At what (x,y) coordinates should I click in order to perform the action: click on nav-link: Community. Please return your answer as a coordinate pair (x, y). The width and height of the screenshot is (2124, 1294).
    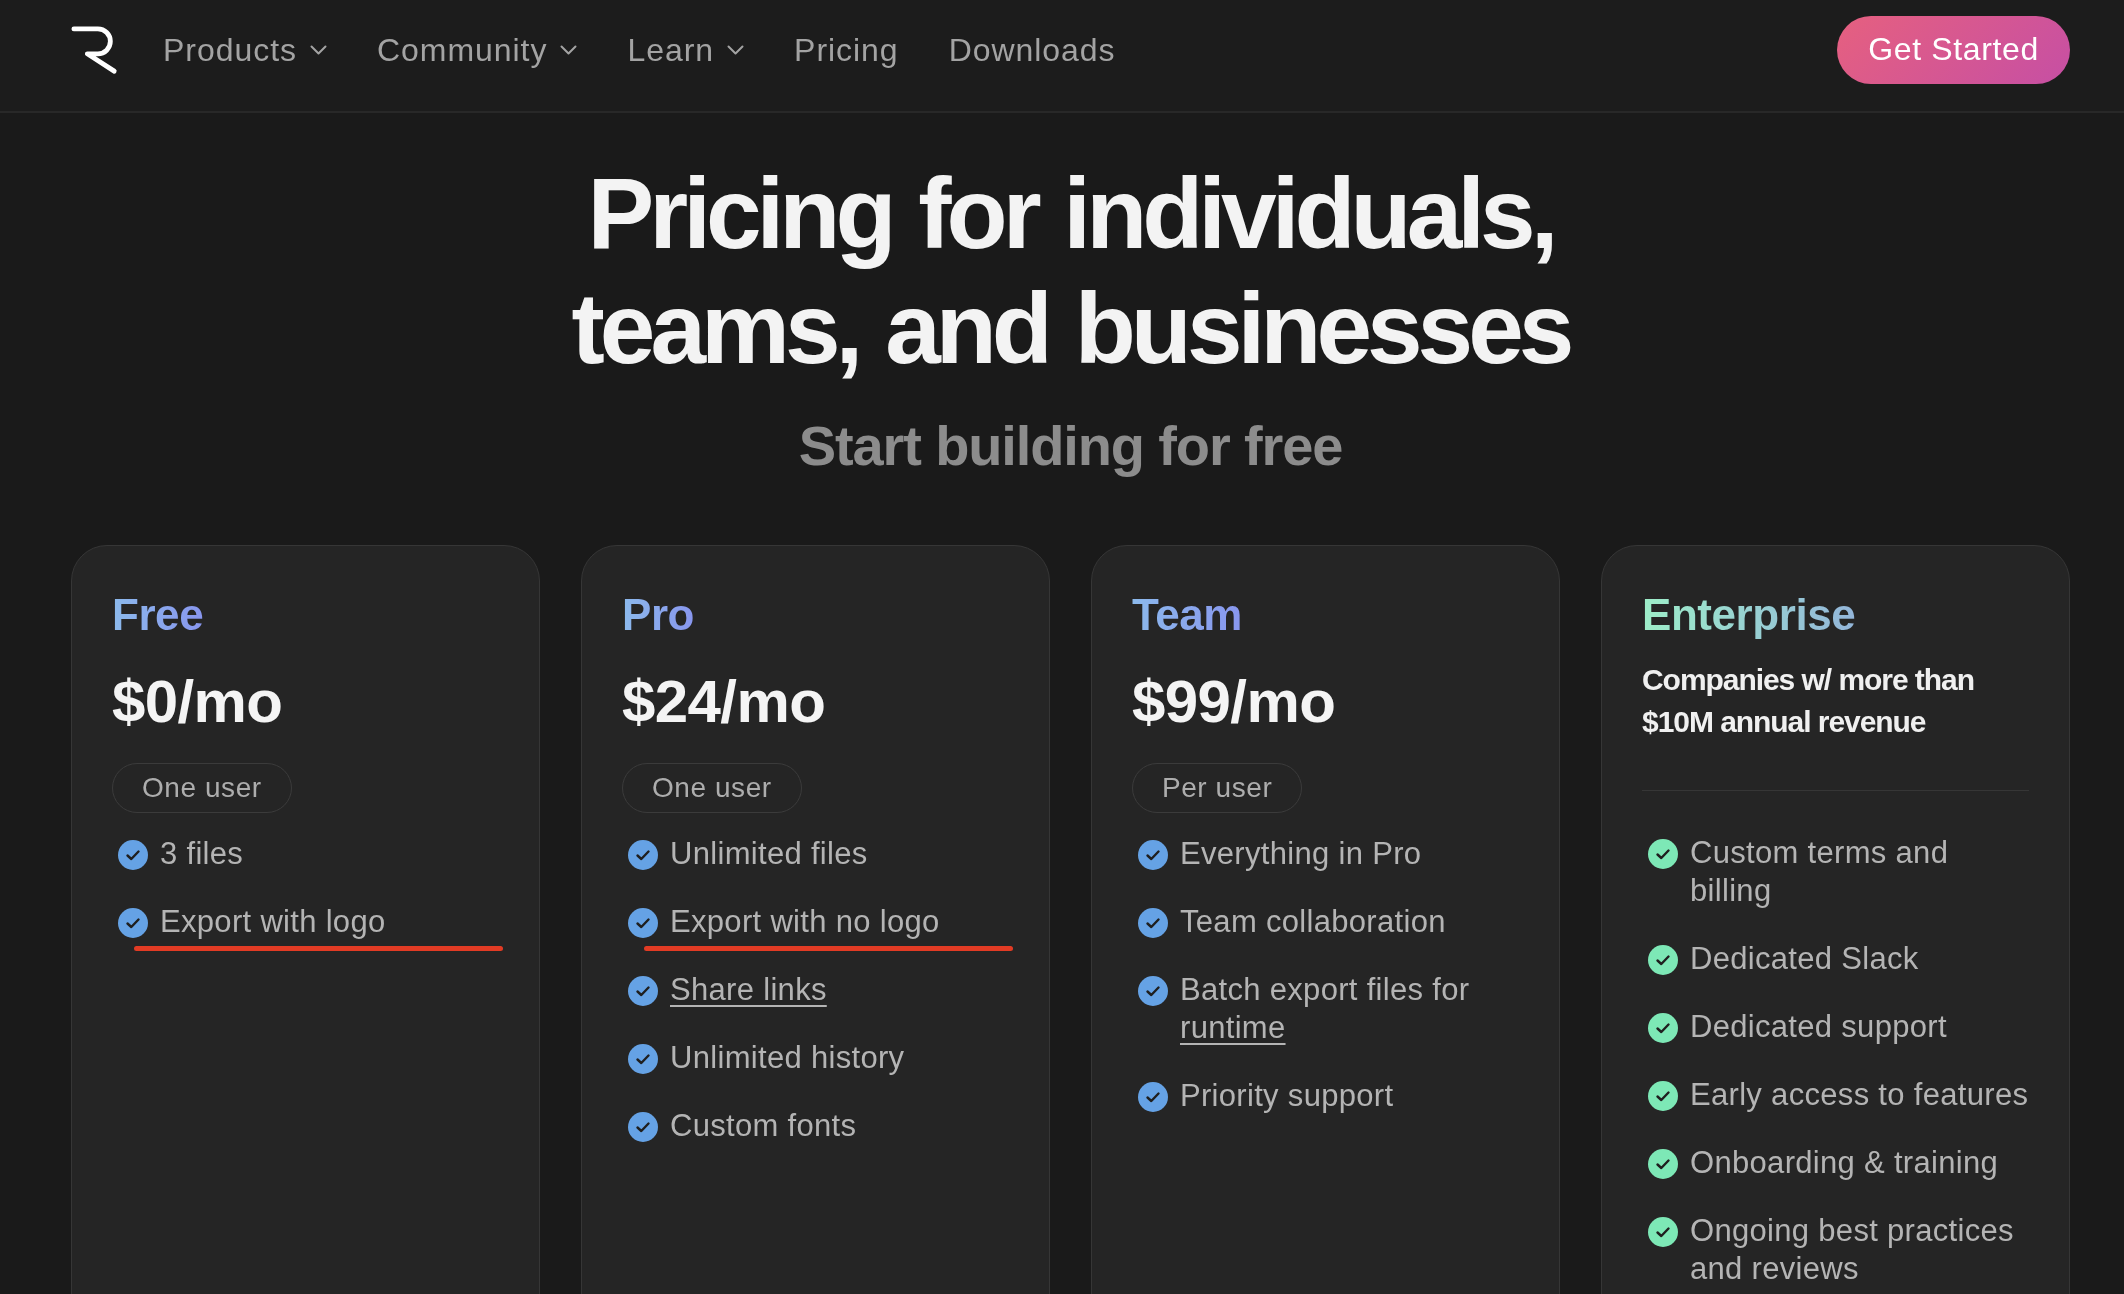
    Looking at the image, I should click on (477, 49).